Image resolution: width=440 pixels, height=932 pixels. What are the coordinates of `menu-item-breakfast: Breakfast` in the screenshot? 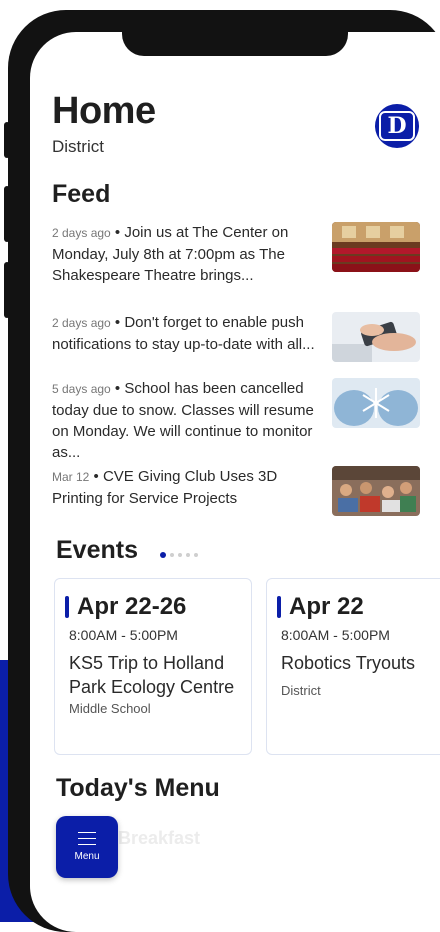 It's located at (159, 838).